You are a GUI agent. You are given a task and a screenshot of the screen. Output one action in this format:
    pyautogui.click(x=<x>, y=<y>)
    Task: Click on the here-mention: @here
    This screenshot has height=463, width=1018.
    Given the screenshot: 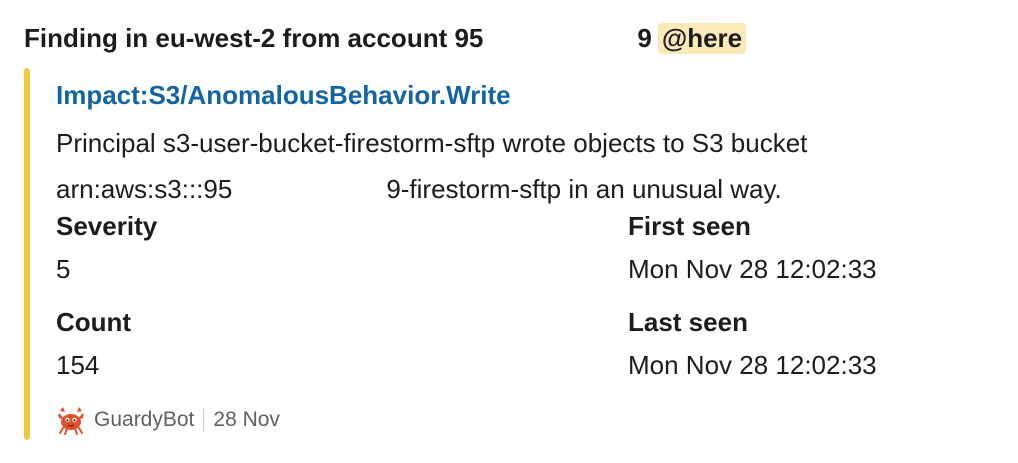 What is the action you would take?
    pyautogui.click(x=702, y=38)
    